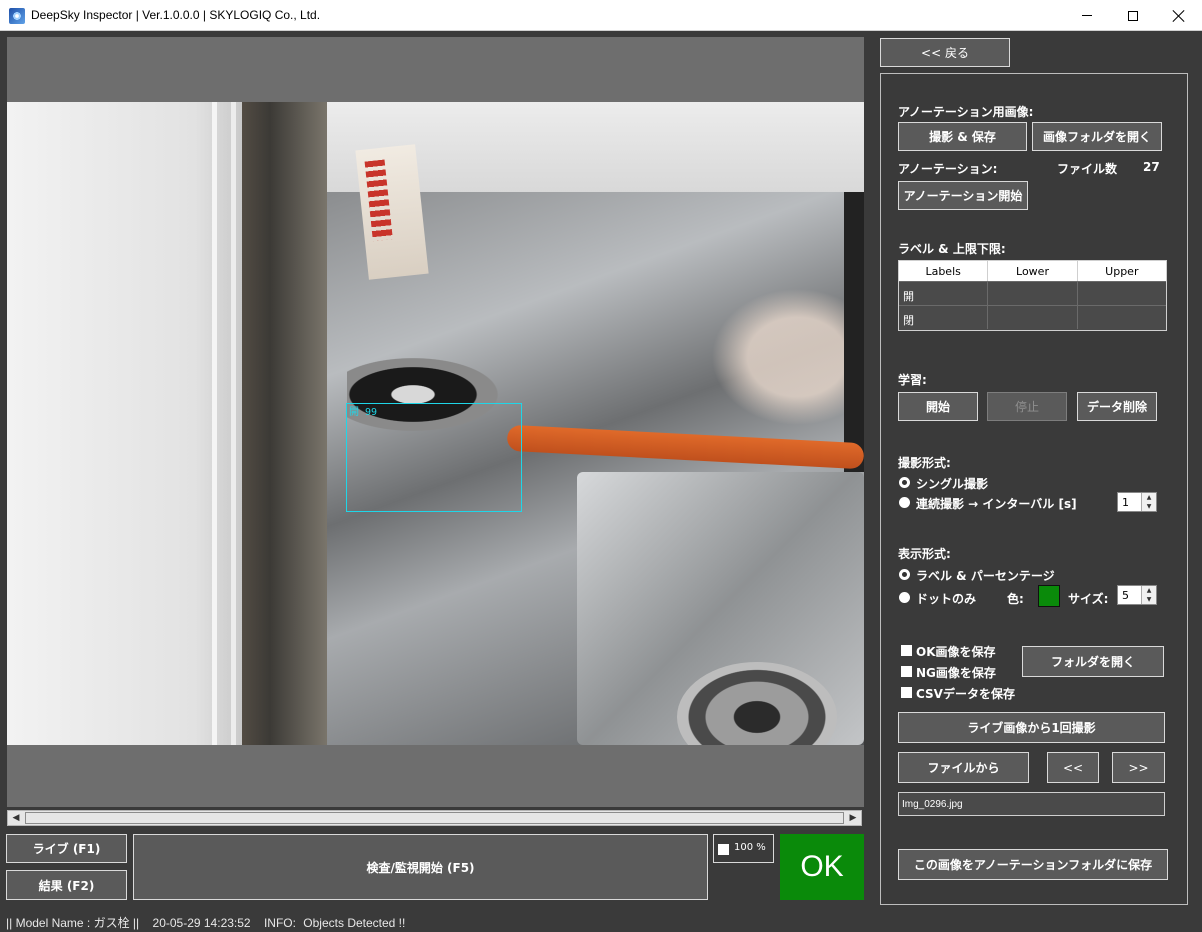 The image size is (1202, 932). I want to click on annotation-images-label: アノーテーション用画像:, so click(966, 112).